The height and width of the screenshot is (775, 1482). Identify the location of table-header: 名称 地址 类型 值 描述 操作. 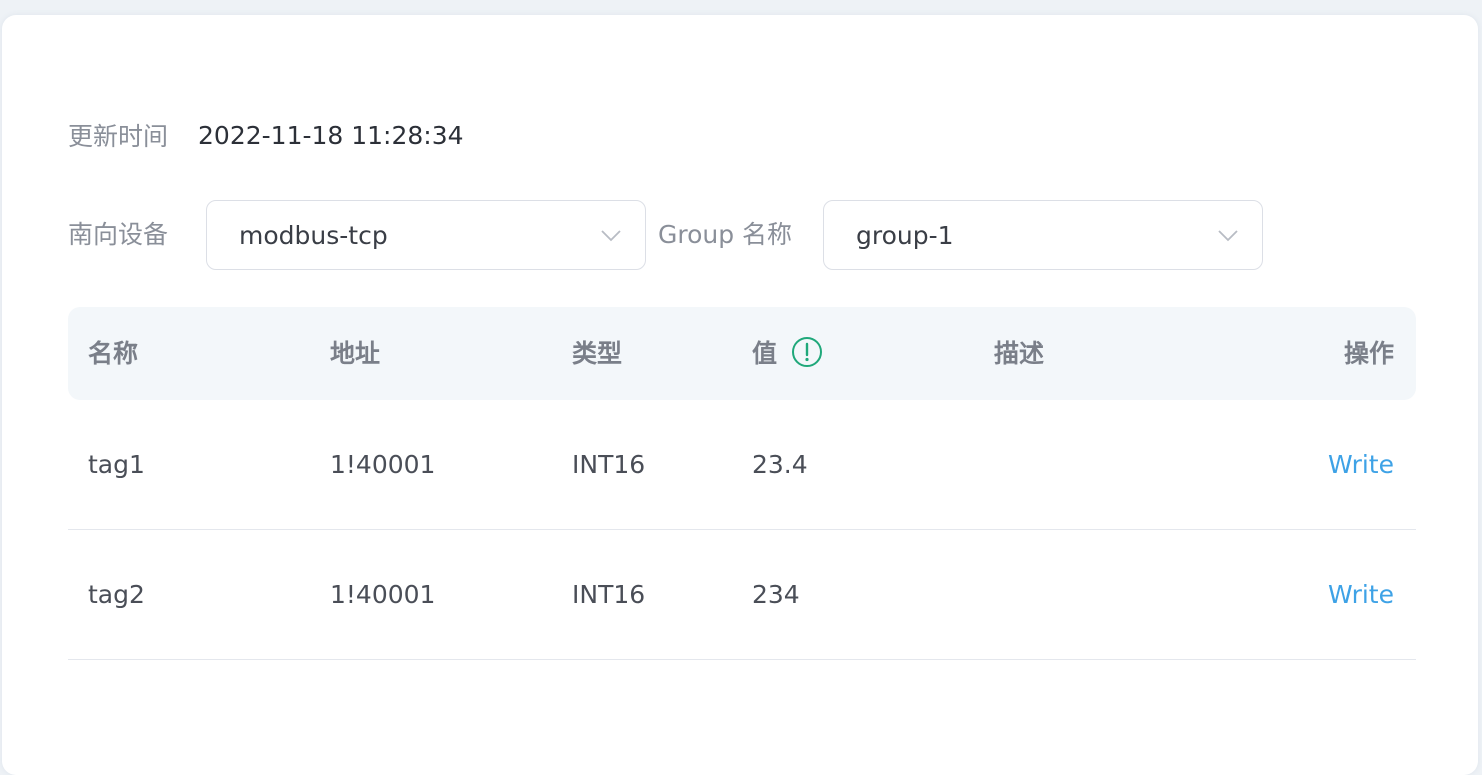
(742, 353).